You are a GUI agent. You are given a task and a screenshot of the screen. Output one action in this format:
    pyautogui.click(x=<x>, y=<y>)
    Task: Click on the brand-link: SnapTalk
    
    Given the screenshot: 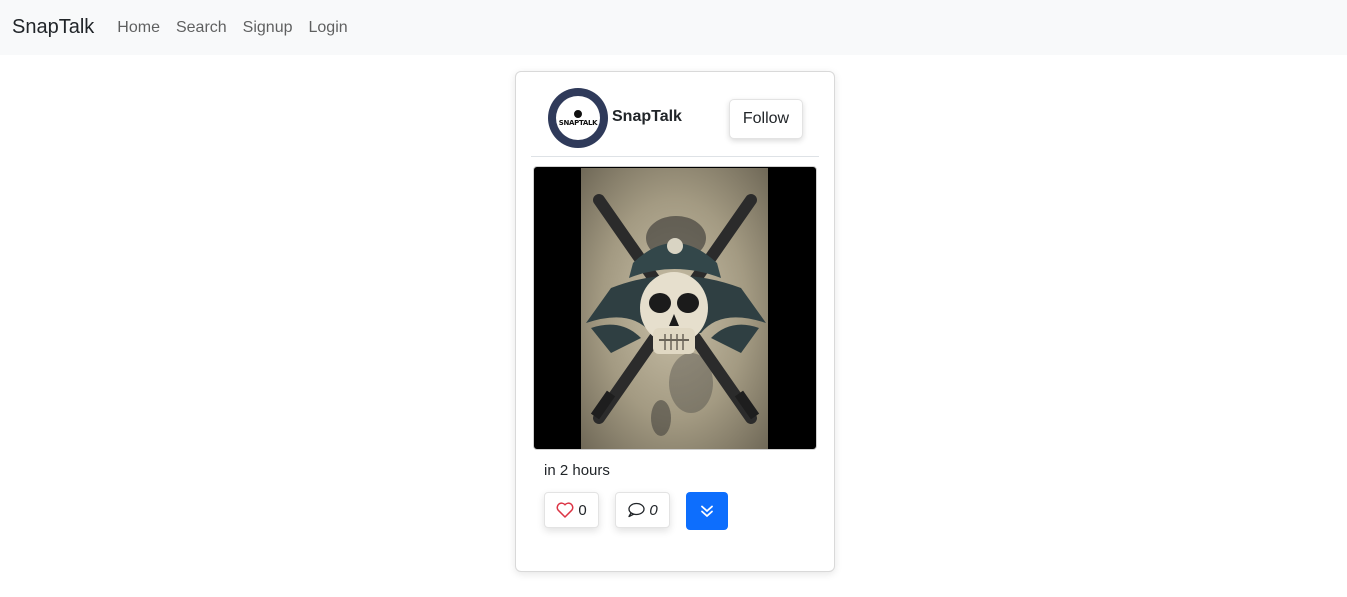 What is the action you would take?
    pyautogui.click(x=53, y=27)
    